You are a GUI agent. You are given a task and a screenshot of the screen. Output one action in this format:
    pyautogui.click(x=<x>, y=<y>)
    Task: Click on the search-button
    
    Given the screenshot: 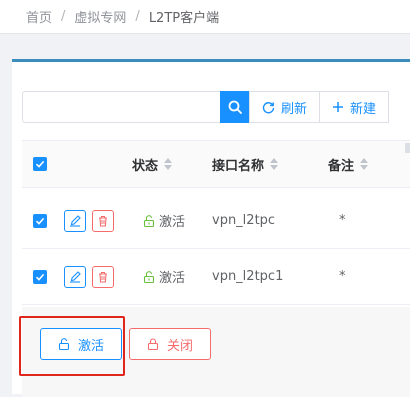 What is the action you would take?
    pyautogui.click(x=235, y=107)
    